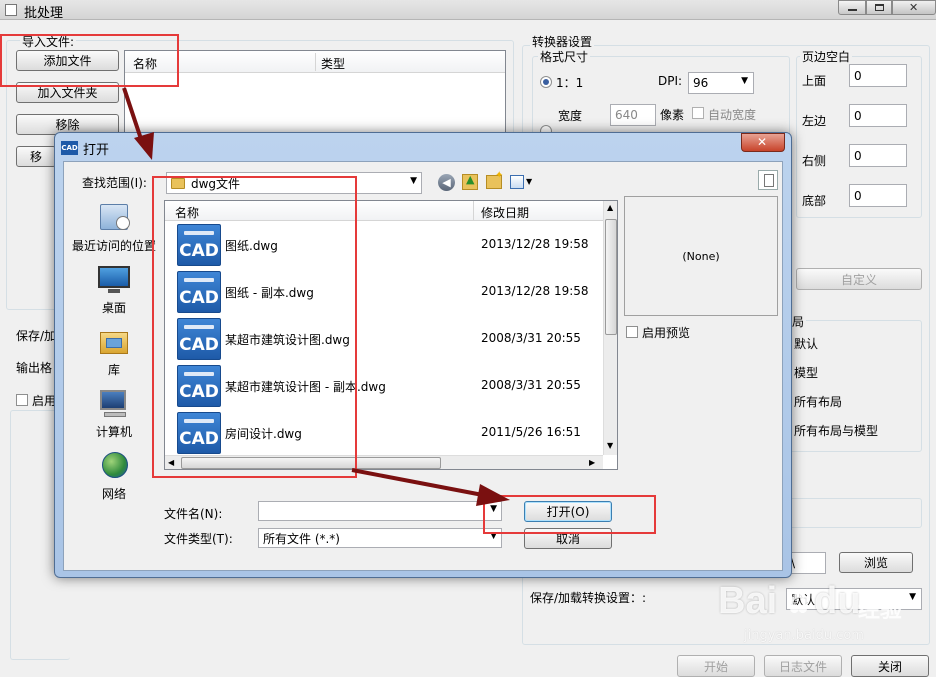  What do you see at coordinates (748, 601) in the screenshot?
I see `watermark-brand: Bai` at bounding box center [748, 601].